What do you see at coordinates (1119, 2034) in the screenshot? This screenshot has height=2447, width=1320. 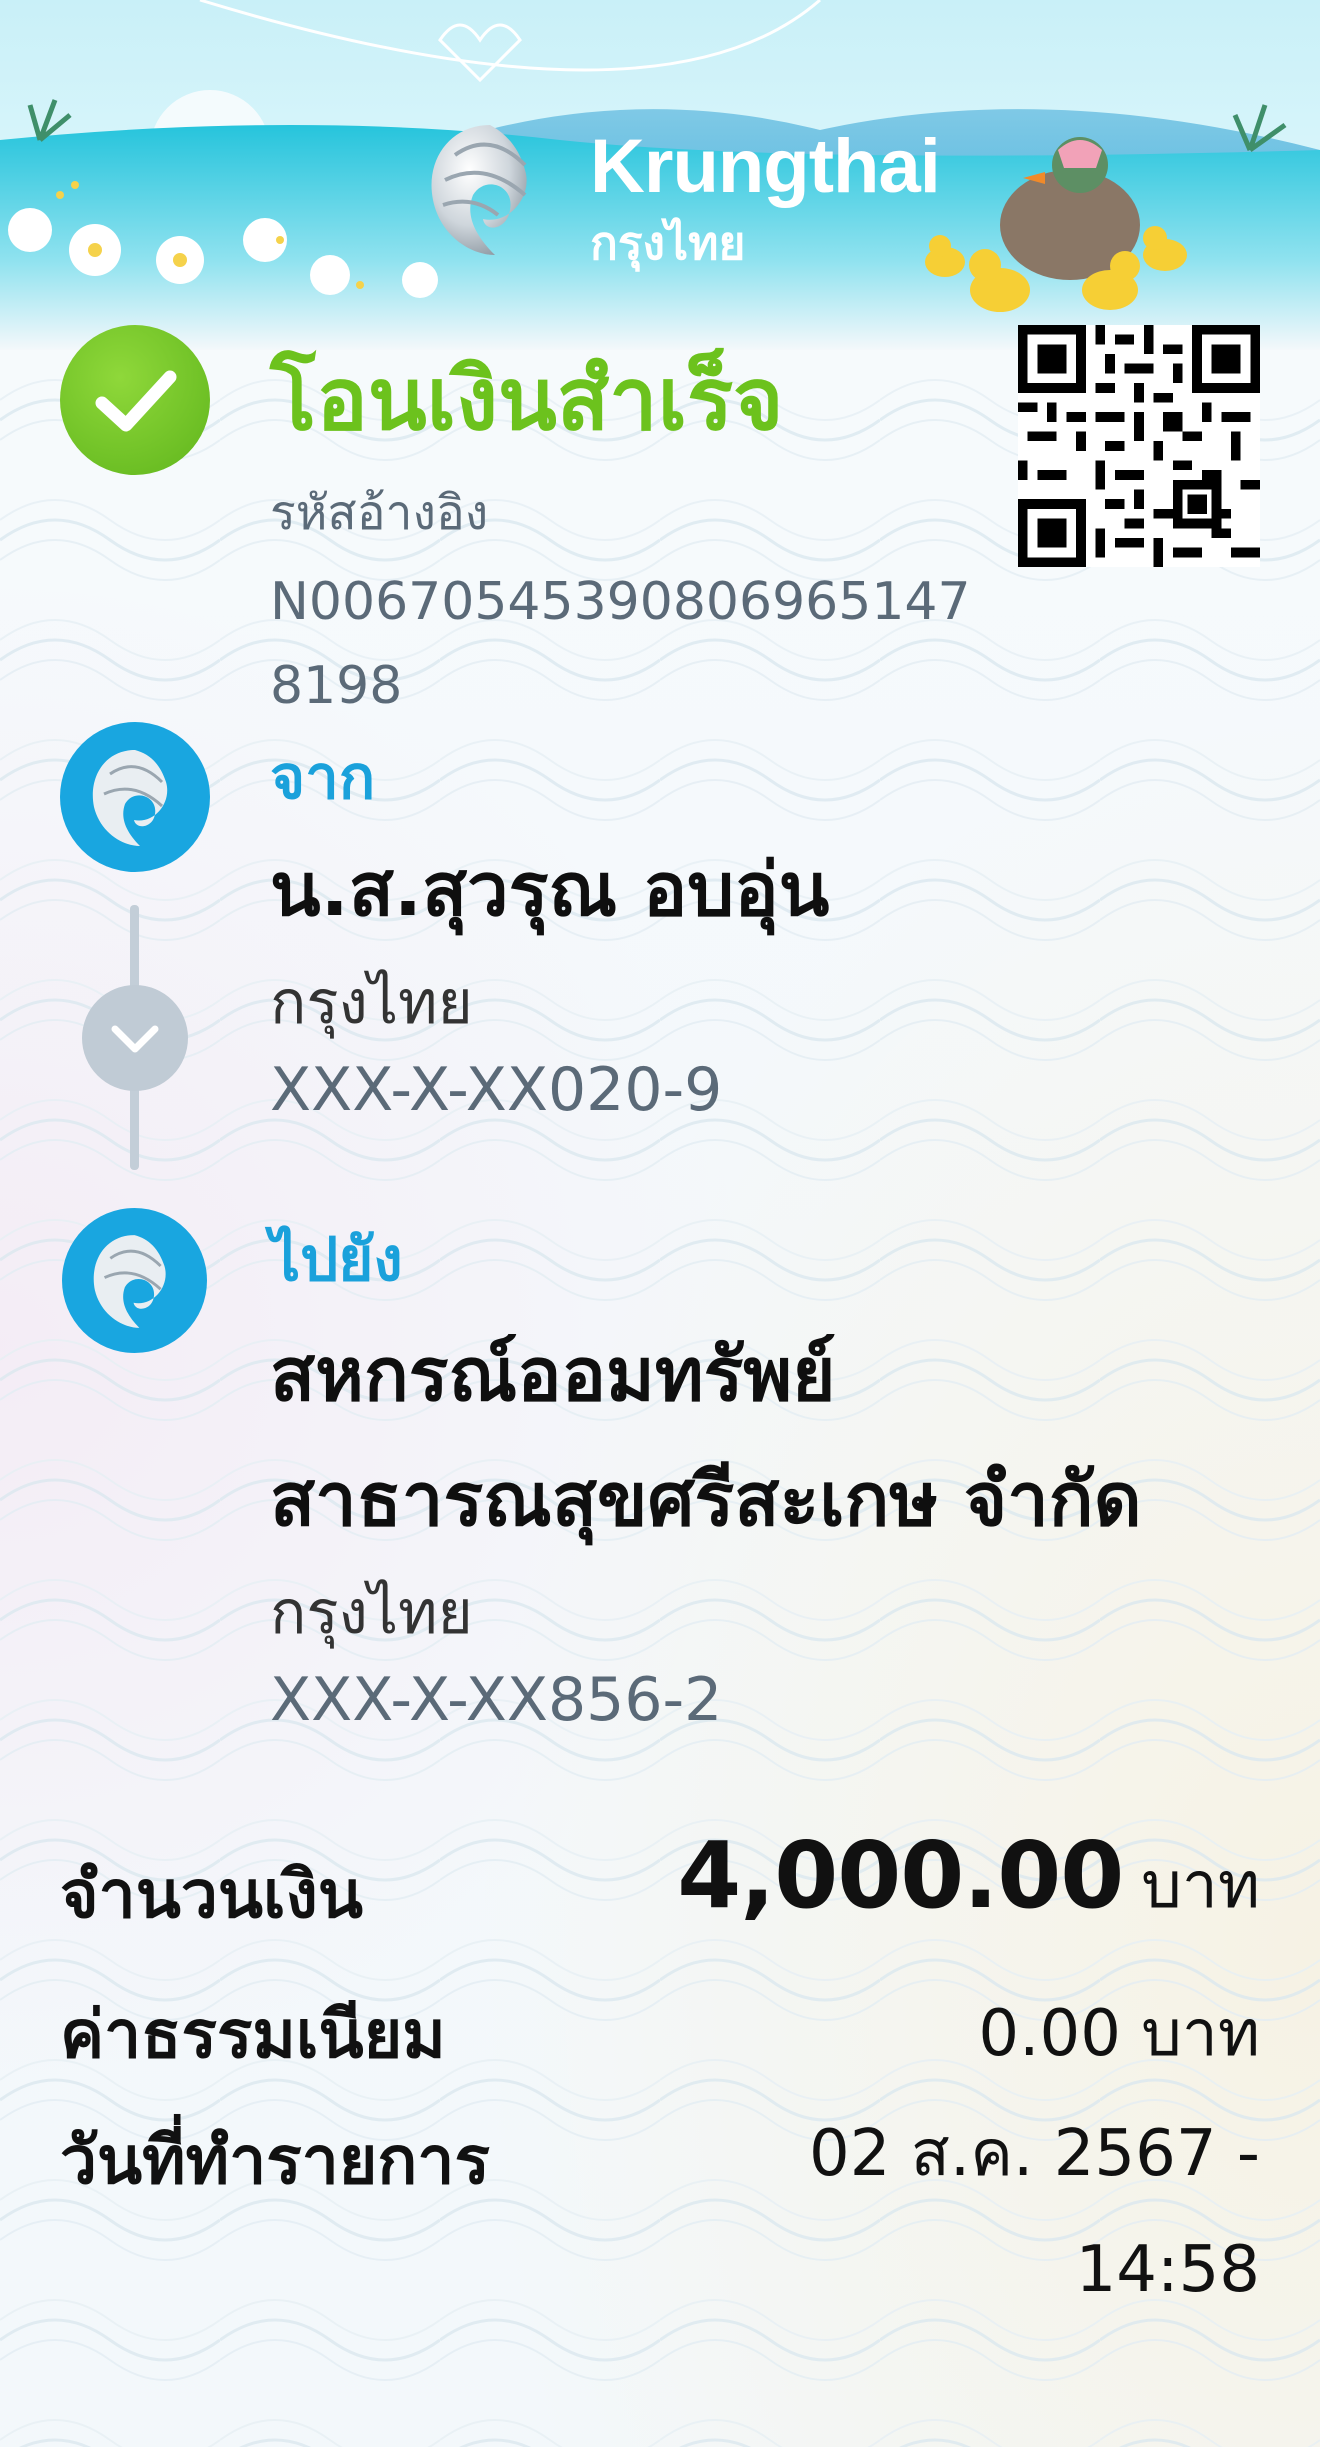 I see `fee-value: 0.00 บาท` at bounding box center [1119, 2034].